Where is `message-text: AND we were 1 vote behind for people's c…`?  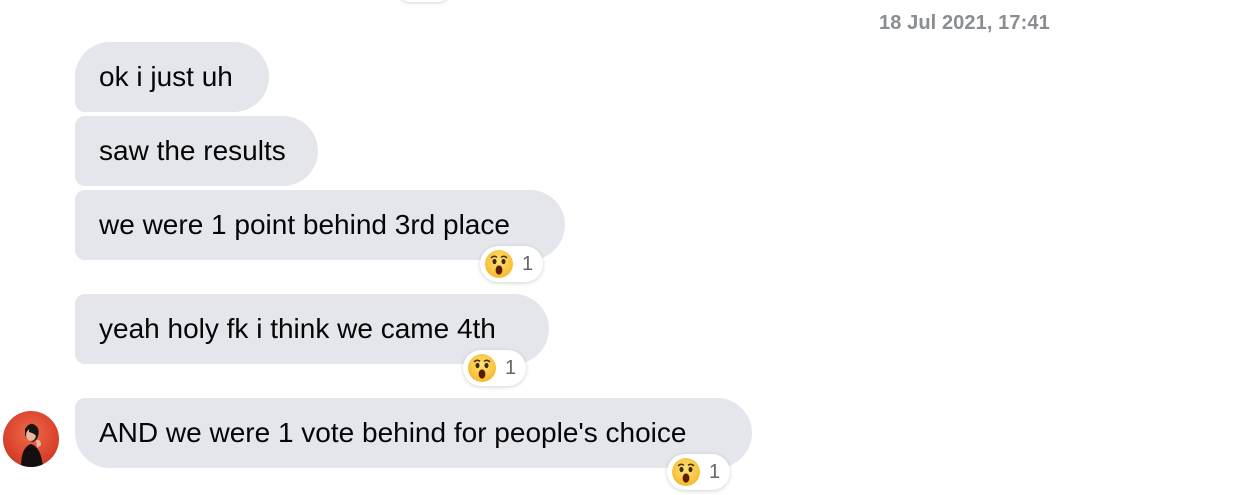
message-text: AND we were 1 vote behind for people's c… is located at coordinates (393, 432).